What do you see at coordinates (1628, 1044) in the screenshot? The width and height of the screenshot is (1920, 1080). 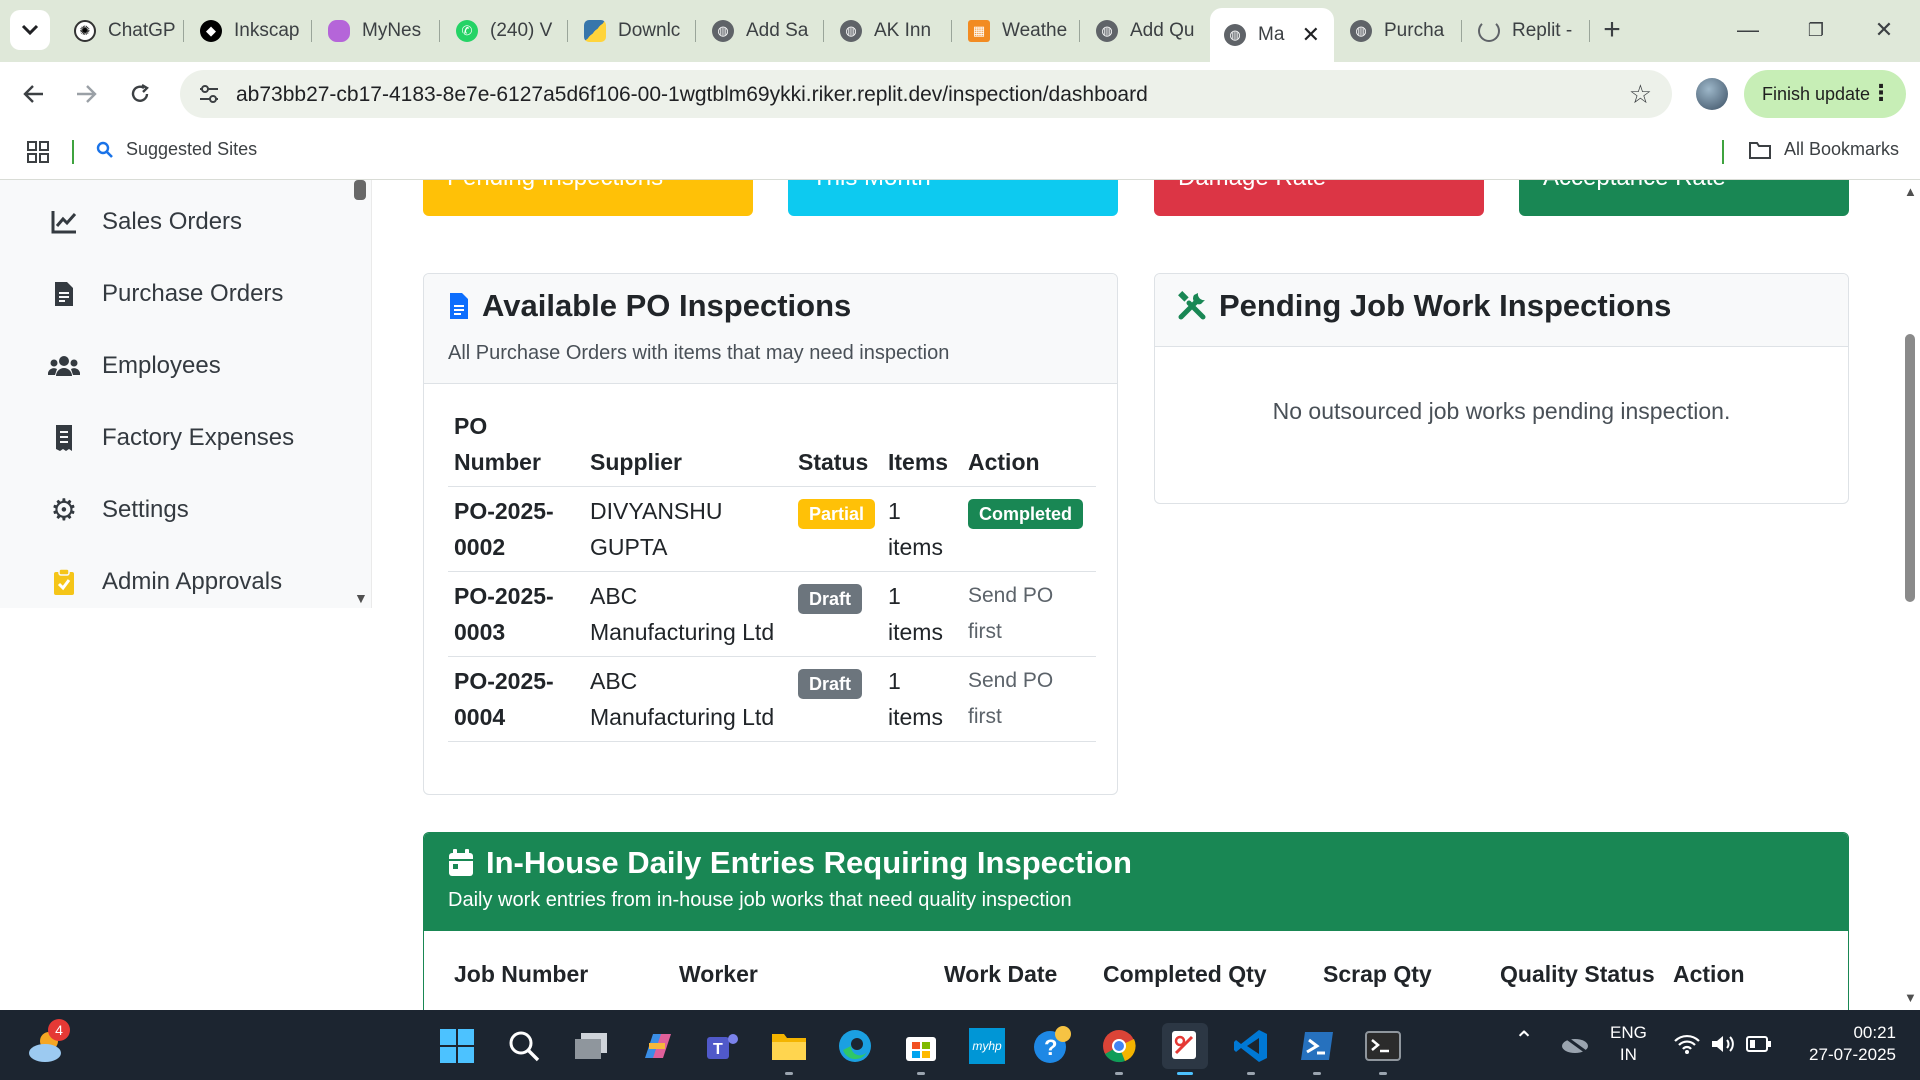 I see `language-indicator: ENG IN` at bounding box center [1628, 1044].